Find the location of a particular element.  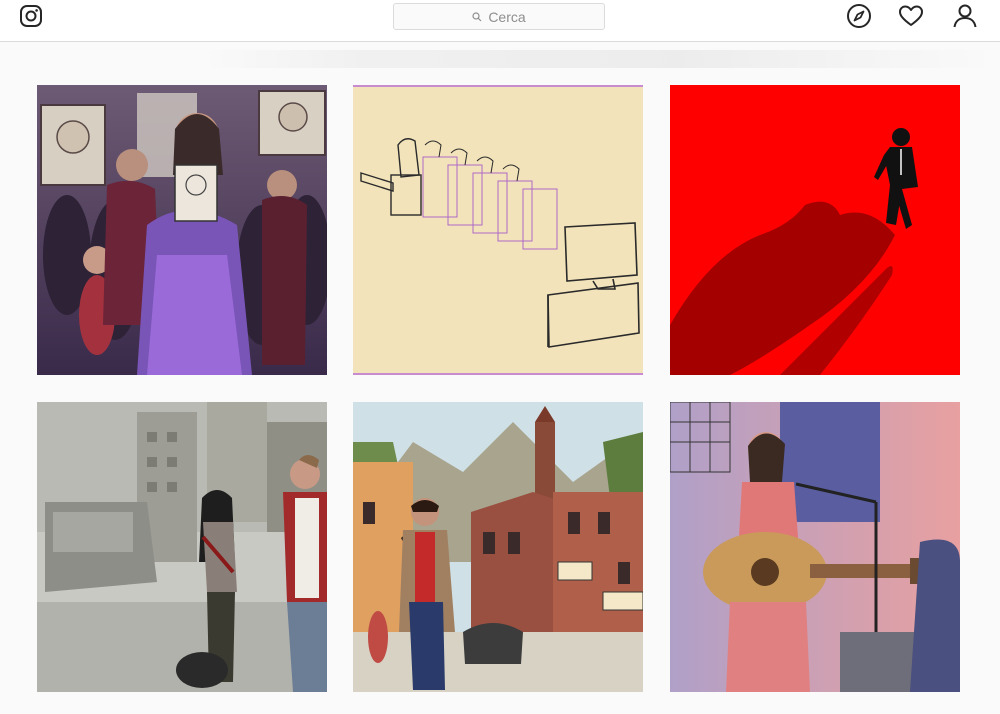

crowd-portrait-illustration is located at coordinates (182, 230).